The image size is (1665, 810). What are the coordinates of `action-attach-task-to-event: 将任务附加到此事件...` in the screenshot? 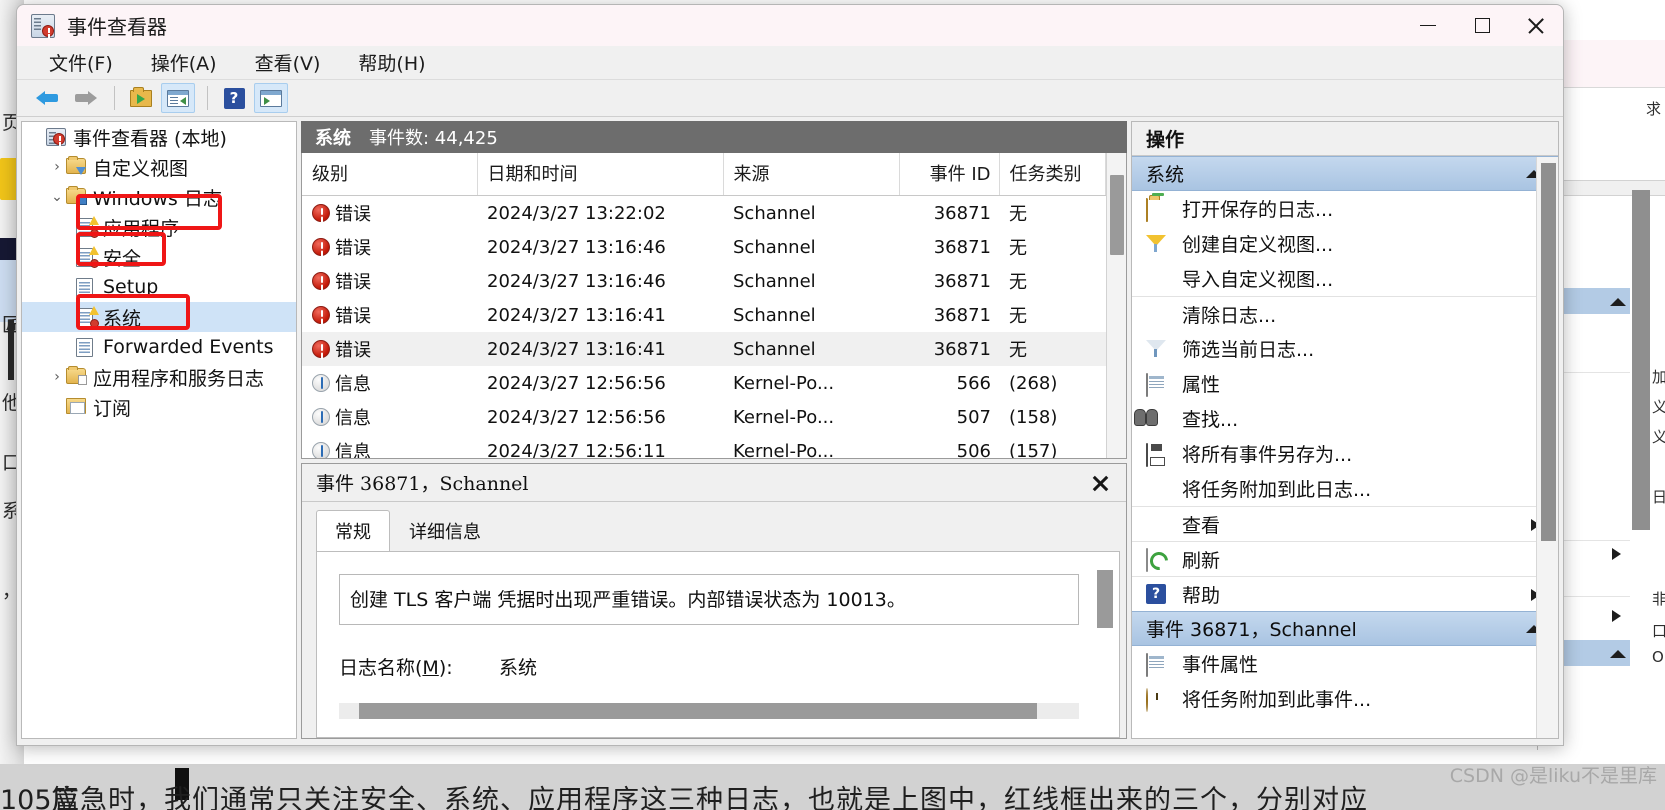 It's located at (1345, 698).